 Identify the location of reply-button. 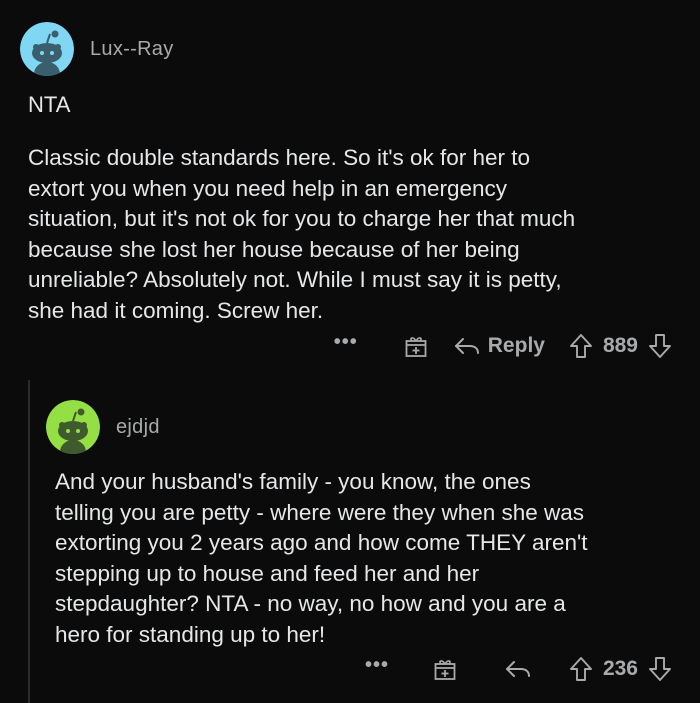
(522, 669).